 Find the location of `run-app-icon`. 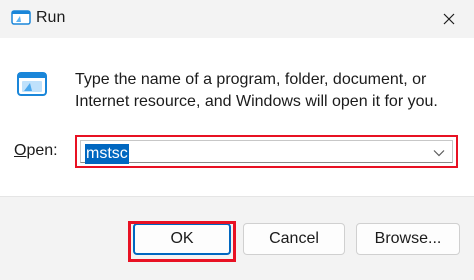

run-app-icon is located at coordinates (21, 17).